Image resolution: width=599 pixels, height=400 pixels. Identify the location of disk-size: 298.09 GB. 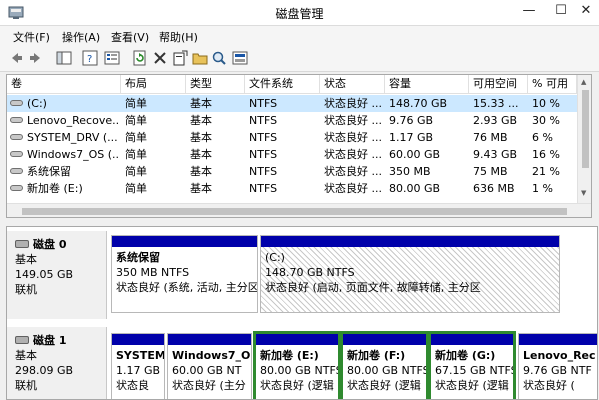
(44, 370).